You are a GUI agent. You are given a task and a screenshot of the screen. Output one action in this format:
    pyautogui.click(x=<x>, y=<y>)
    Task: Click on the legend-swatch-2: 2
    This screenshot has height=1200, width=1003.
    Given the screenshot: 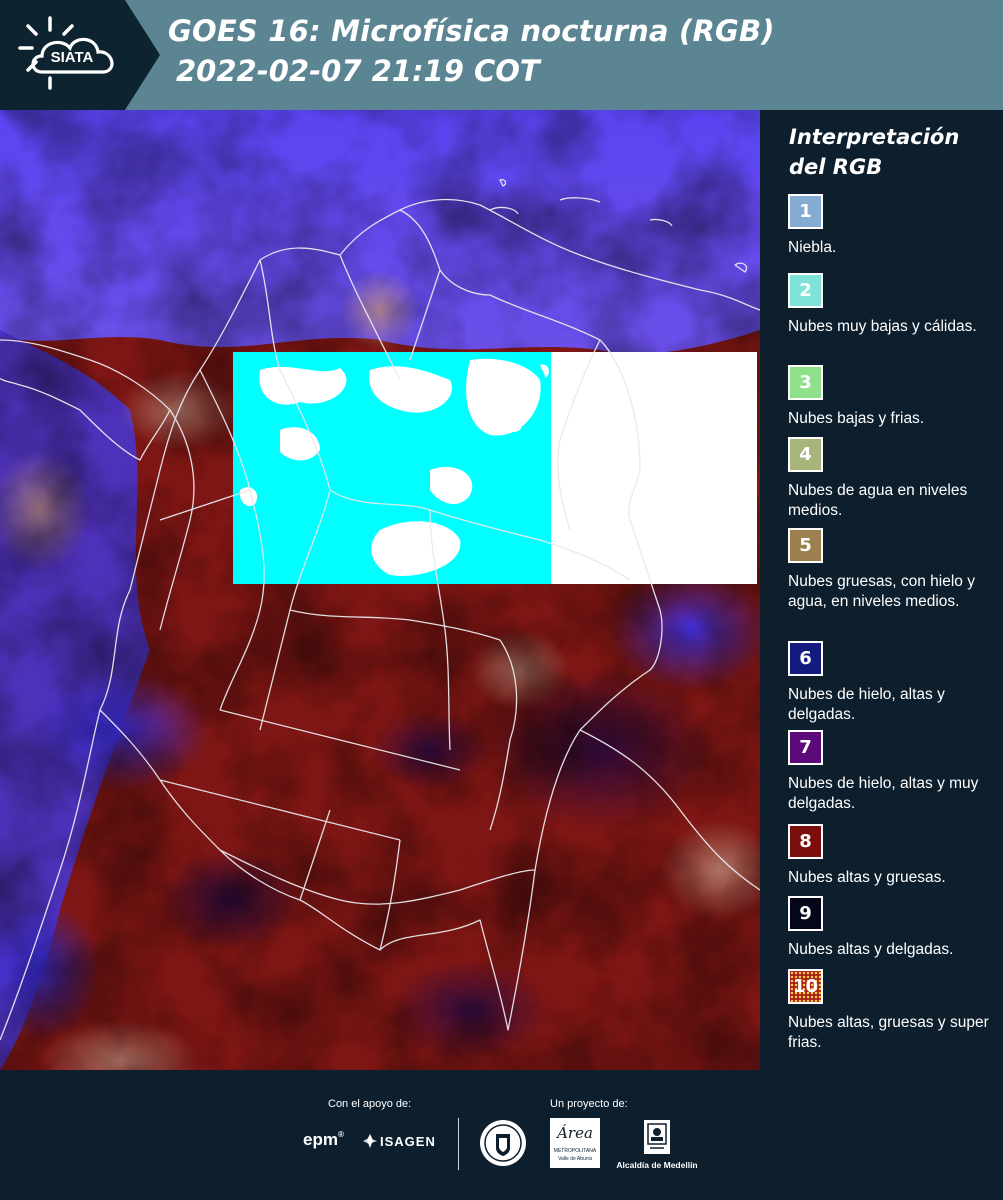 What is the action you would take?
    pyautogui.click(x=805, y=290)
    